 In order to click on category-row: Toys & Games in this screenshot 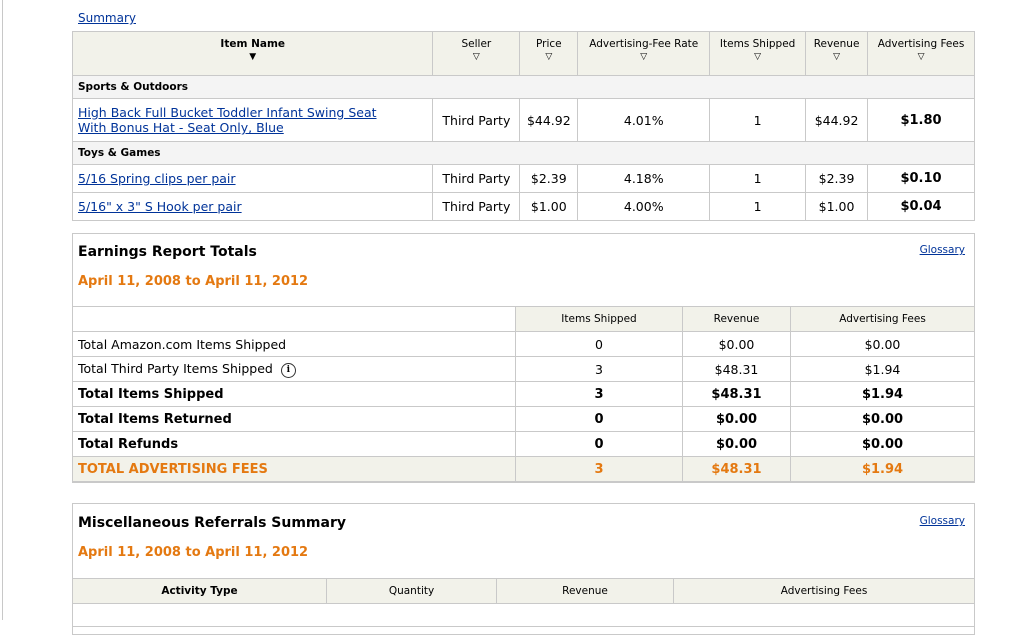, I will do `click(523, 153)`.